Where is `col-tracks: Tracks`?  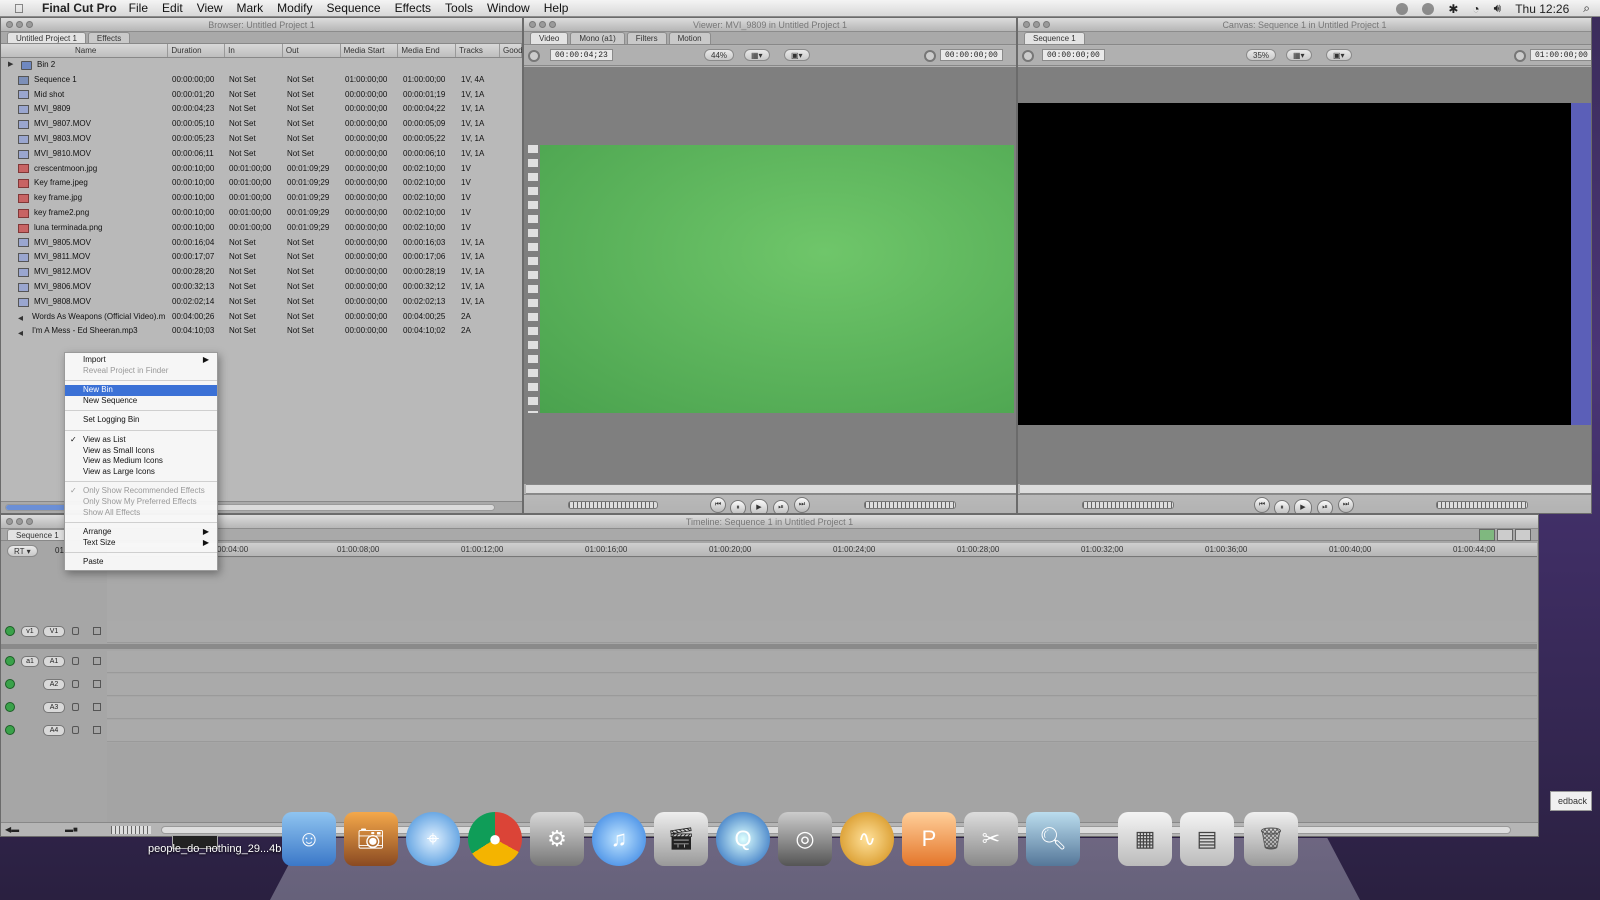 col-tracks: Tracks is located at coordinates (478, 50).